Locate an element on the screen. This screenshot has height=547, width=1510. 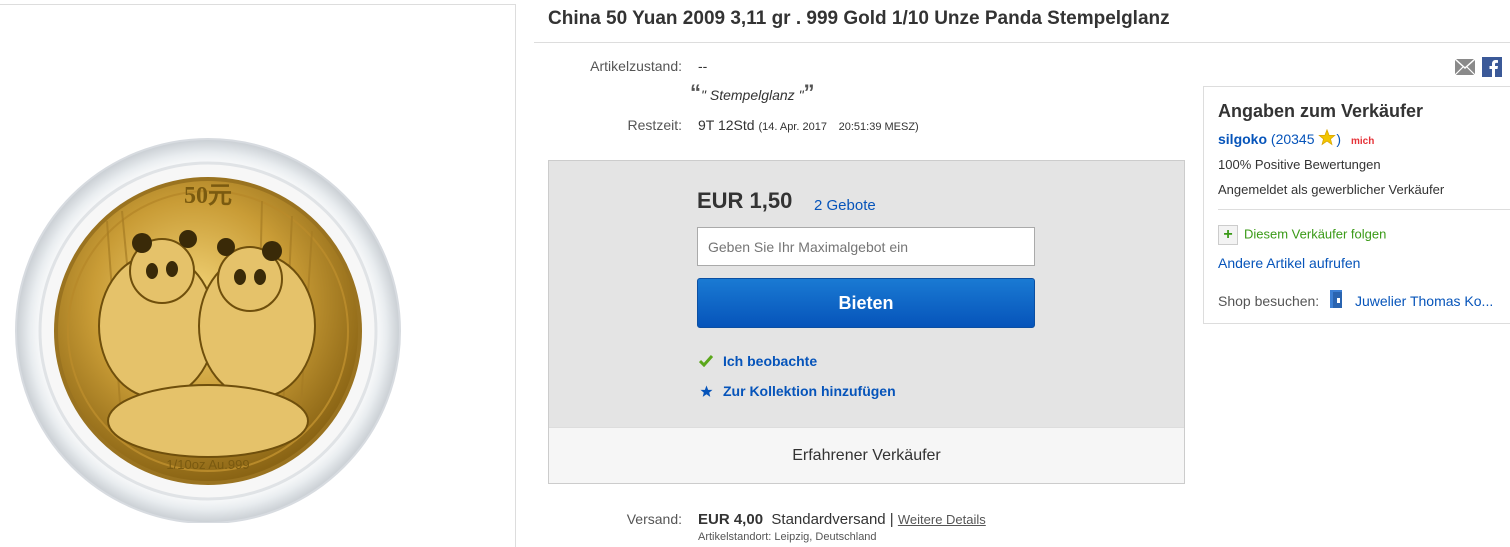
shipping-label: Versand: is located at coordinates (654, 519).